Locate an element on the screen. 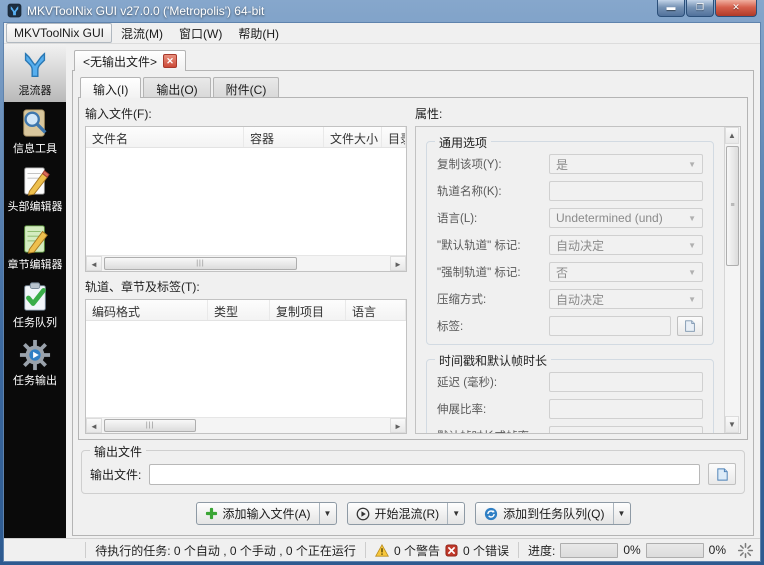  scroll-up-icon: ▲ is located at coordinates (732, 135).